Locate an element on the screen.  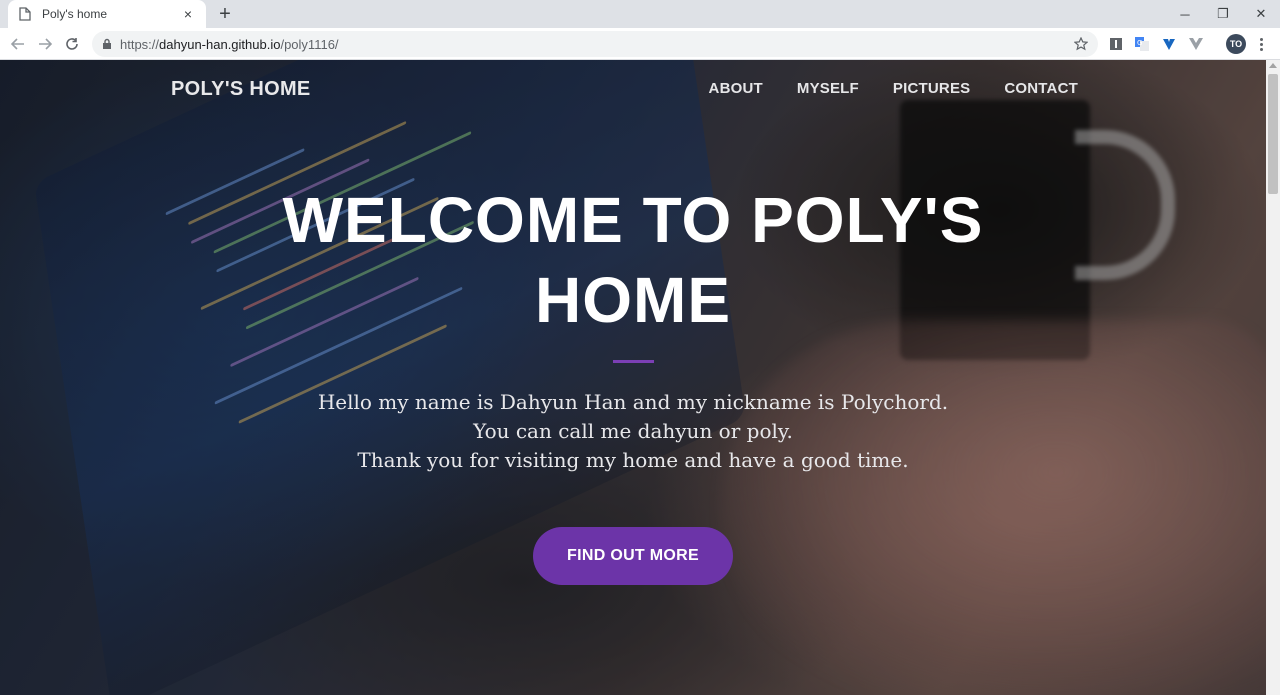
hero-divider is located at coordinates (633, 361).